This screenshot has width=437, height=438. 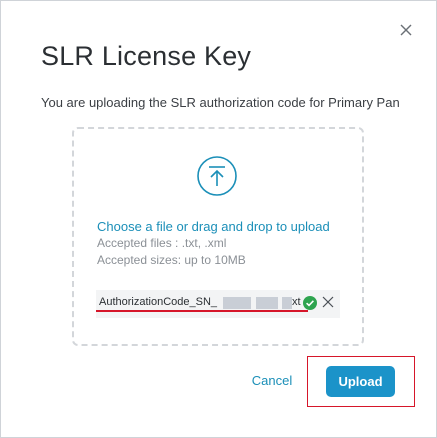 What do you see at coordinates (360, 381) in the screenshot?
I see `upload-button: Upload` at bounding box center [360, 381].